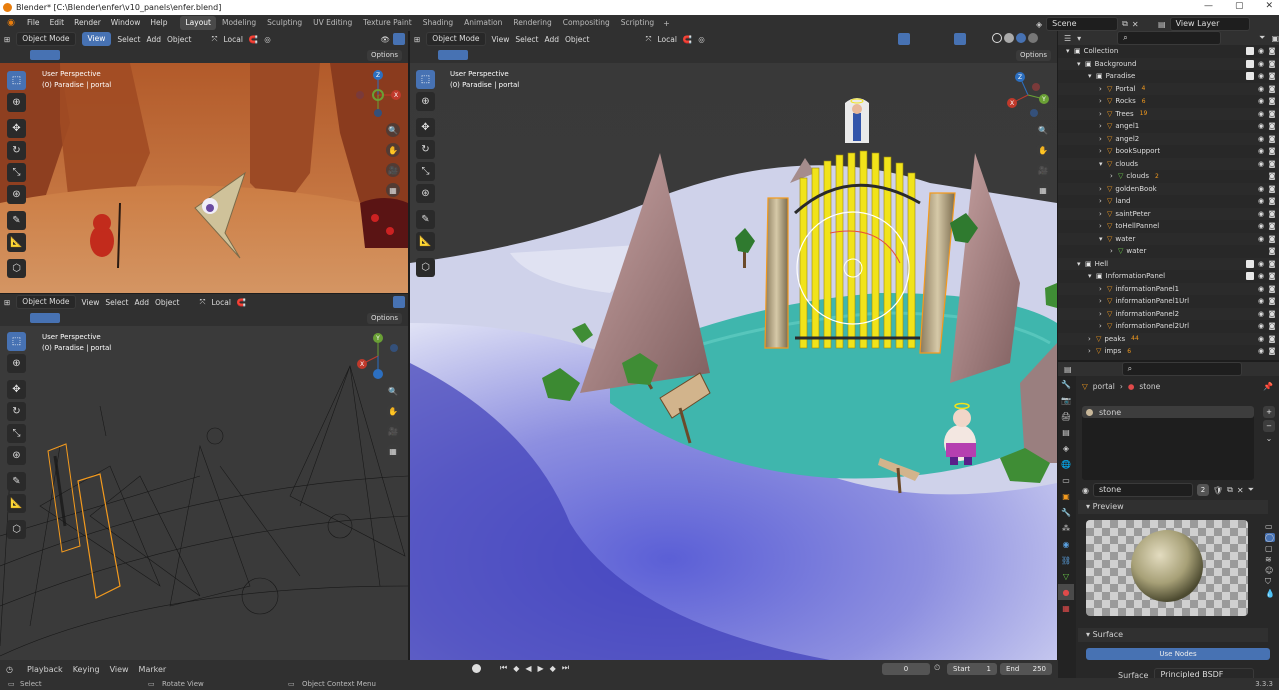 This screenshot has height=690, width=1279. Describe the element at coordinates (1270, 537) in the screenshot. I see `preview-sphere-icon: ◯` at that location.